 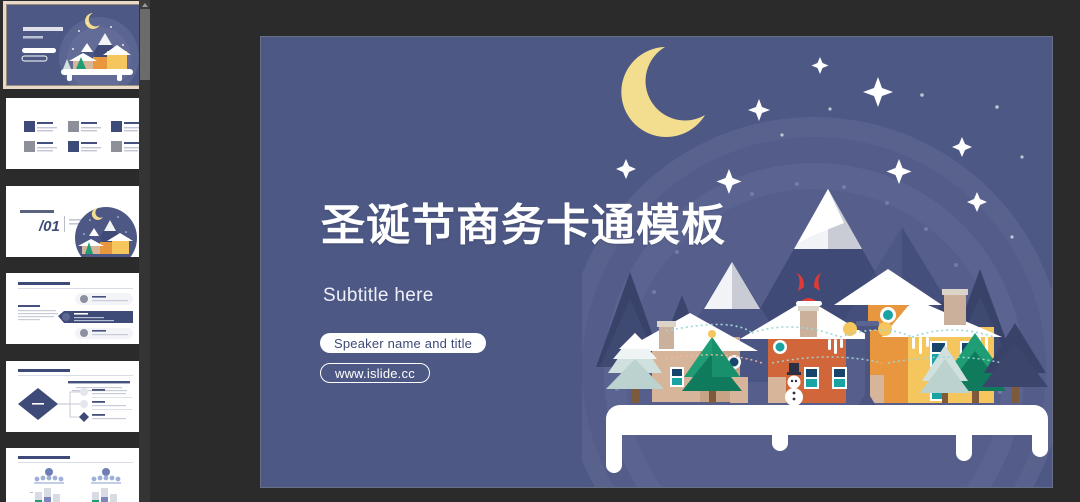 I want to click on thumbnail-3-canvas: /01, so click(x=75, y=221).